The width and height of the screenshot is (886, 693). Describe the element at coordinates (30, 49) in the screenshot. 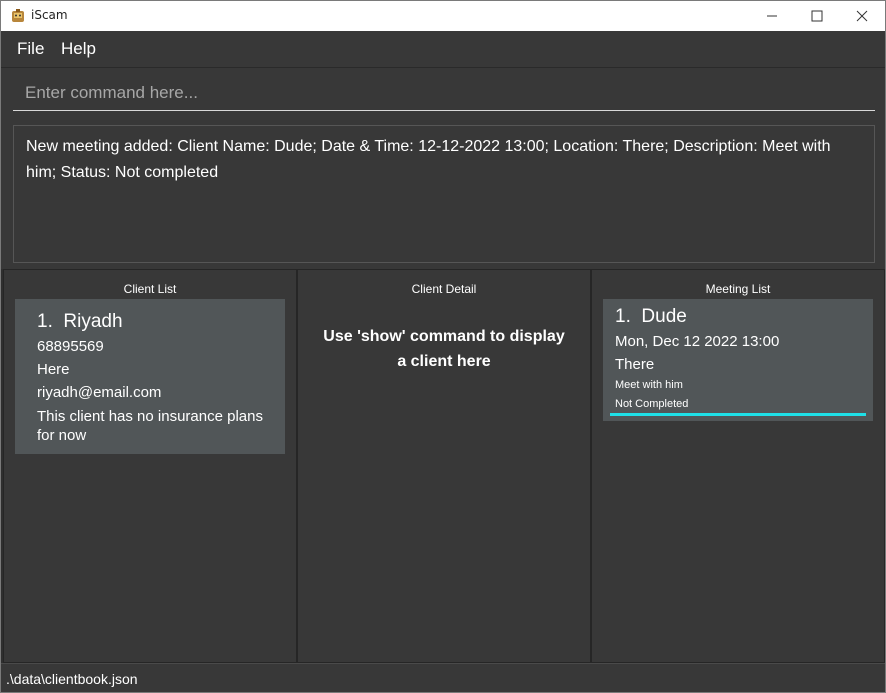

I see `menu-file: File` at that location.